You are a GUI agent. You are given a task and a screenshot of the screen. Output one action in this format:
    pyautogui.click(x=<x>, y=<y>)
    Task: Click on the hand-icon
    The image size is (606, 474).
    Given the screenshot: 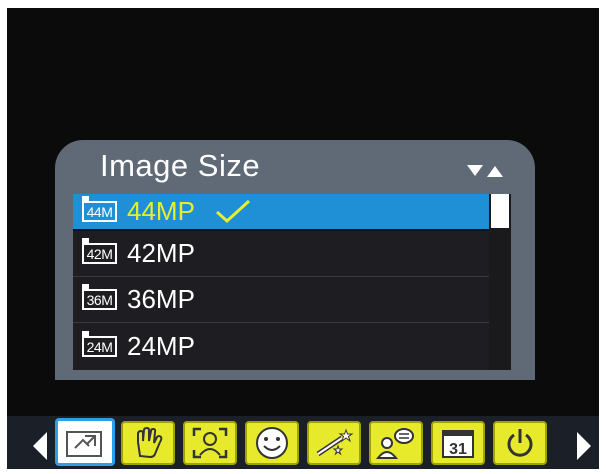 What is the action you would take?
    pyautogui.click(x=150, y=442)
    